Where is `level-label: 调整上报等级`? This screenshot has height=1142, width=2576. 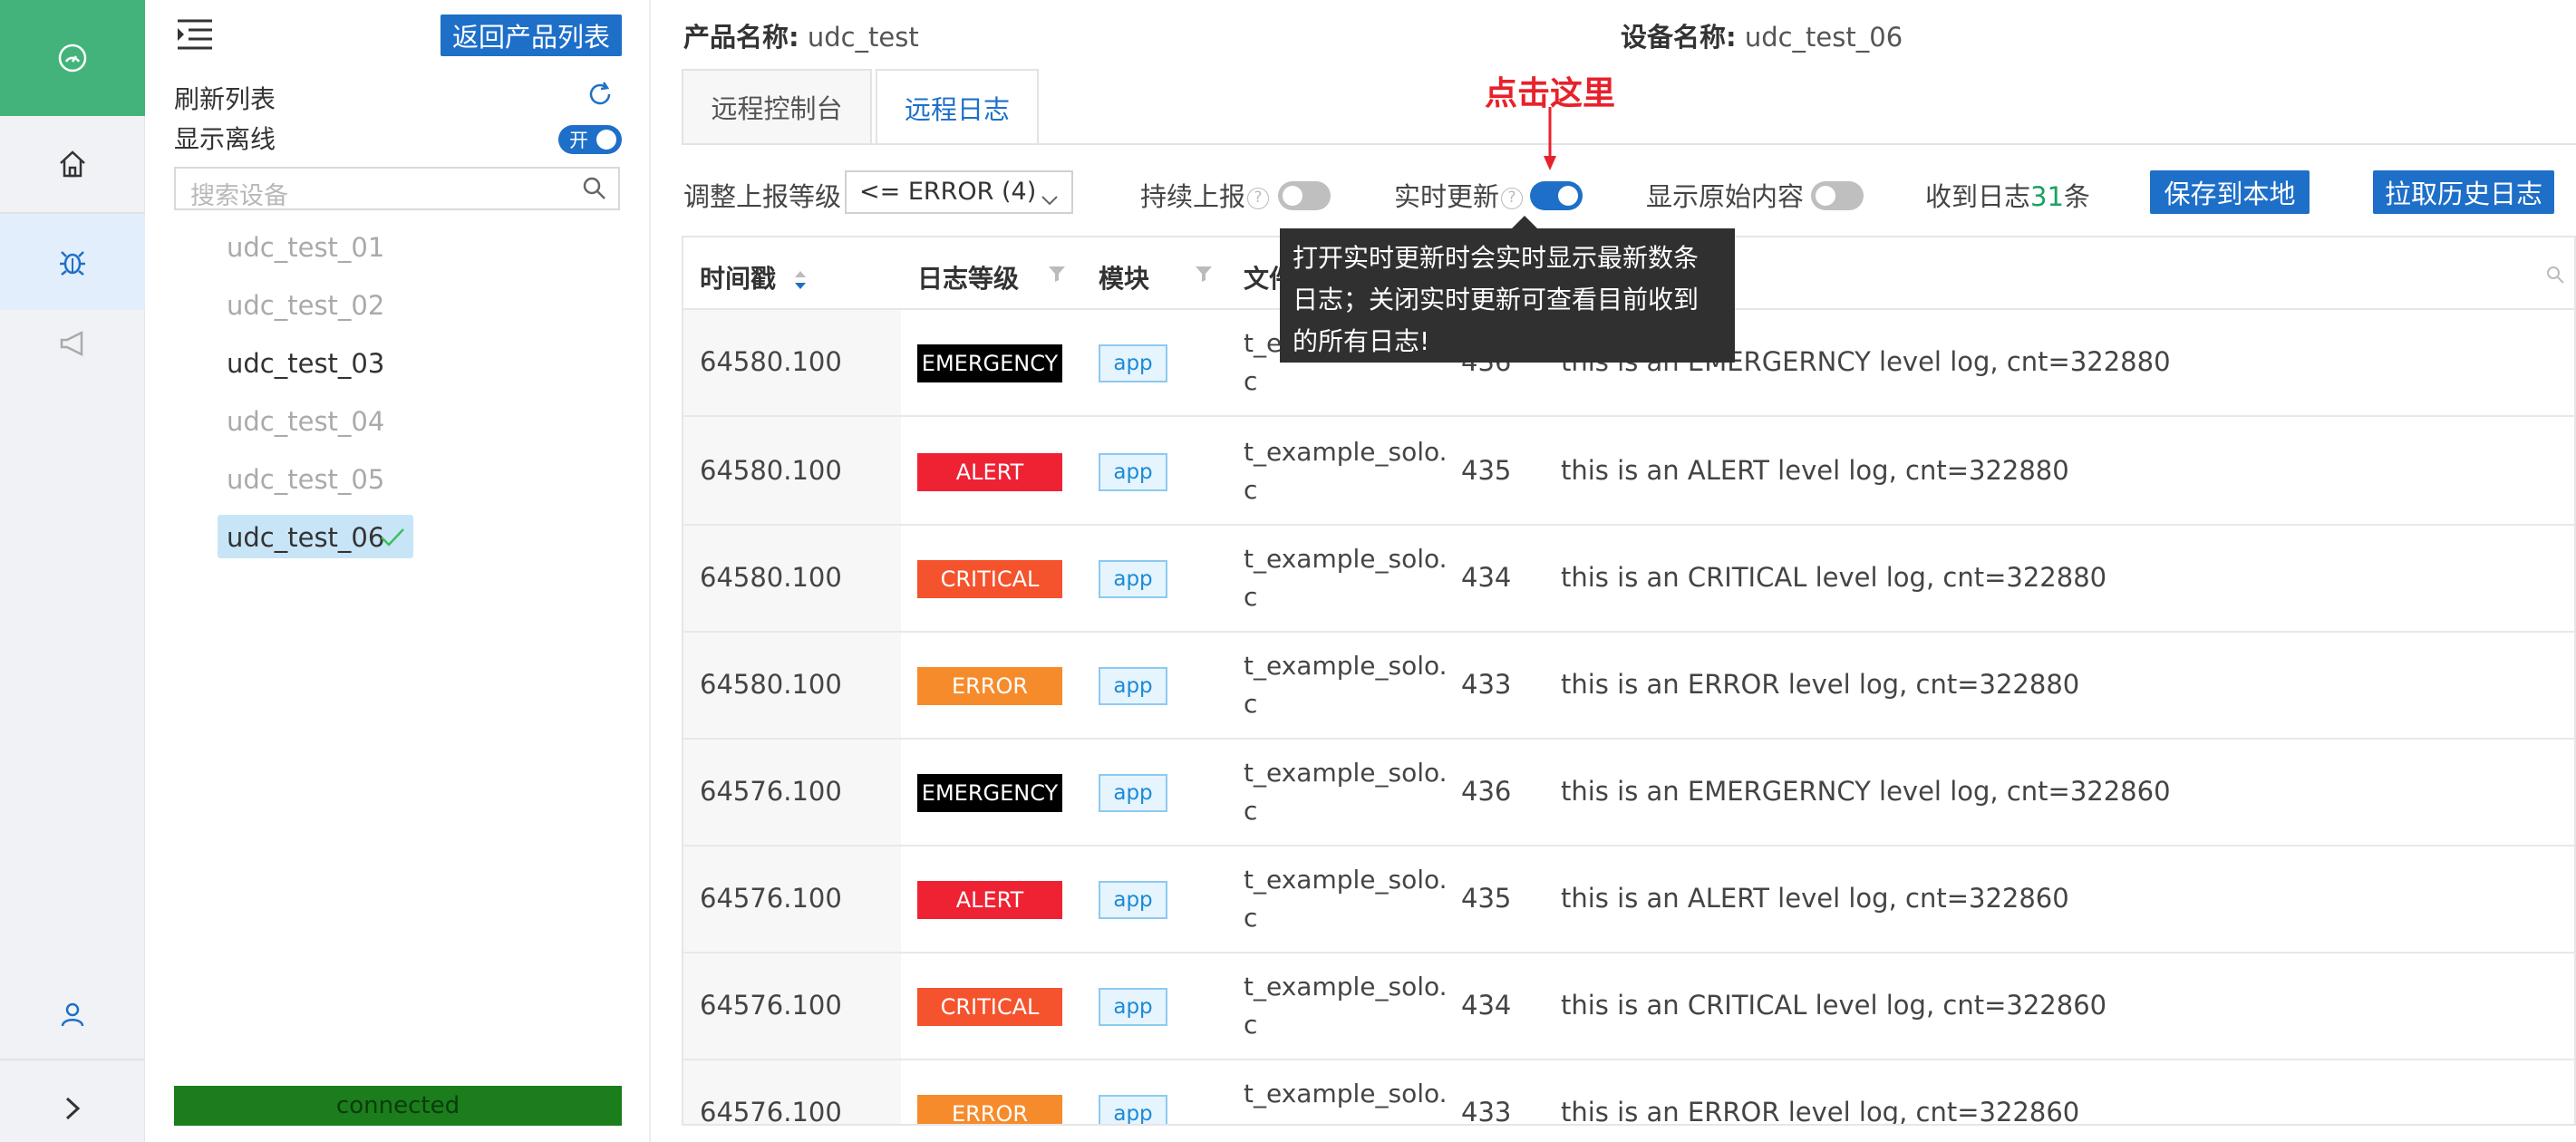 level-label: 调整上报等级 is located at coordinates (762, 196).